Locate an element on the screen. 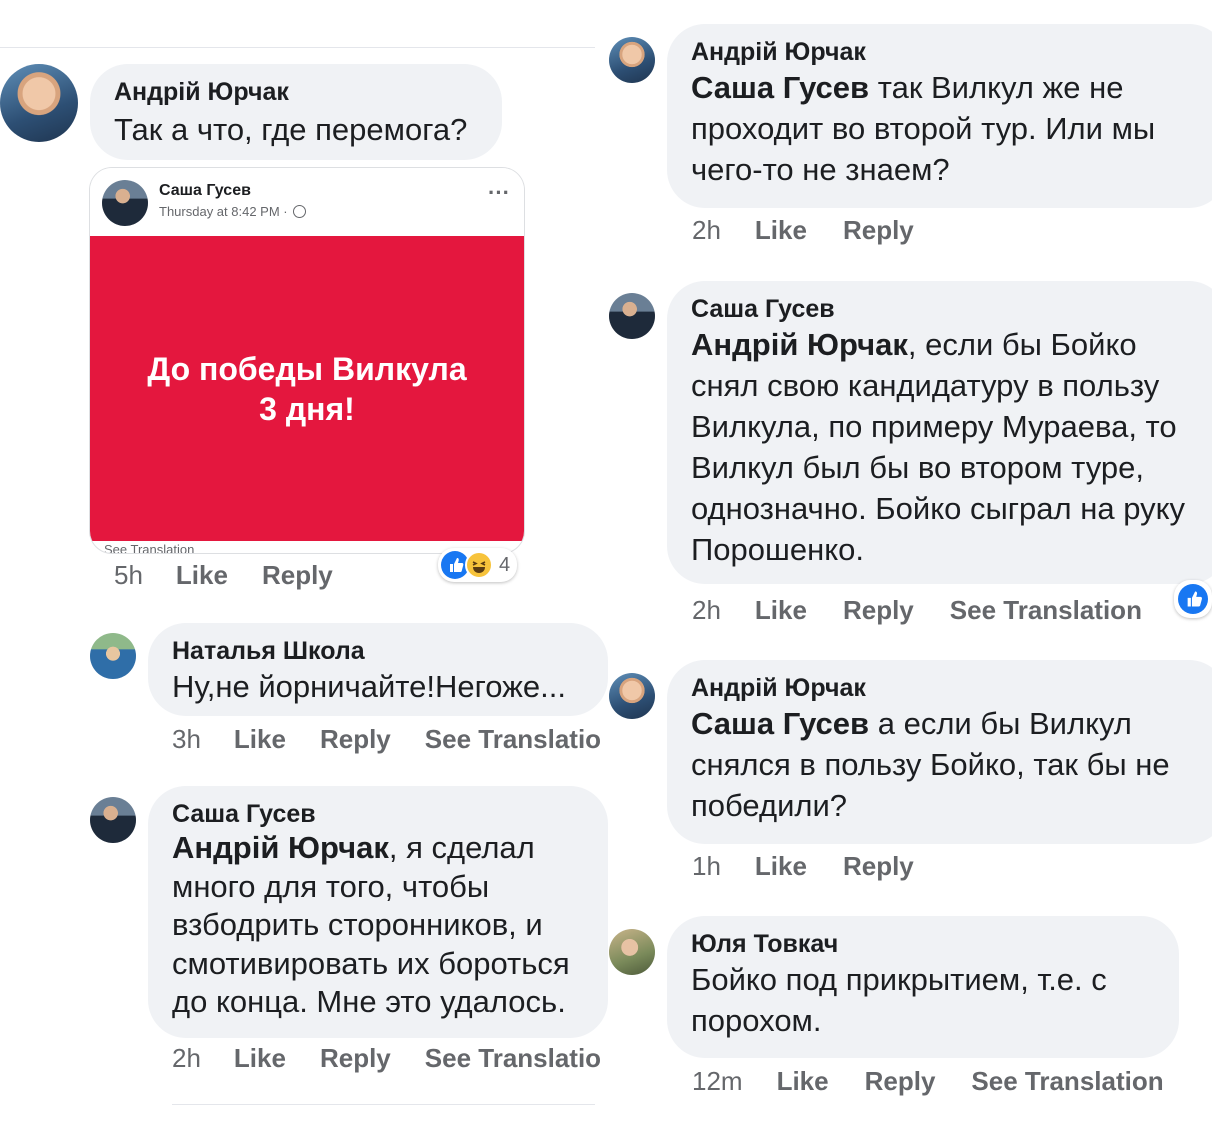  comment-author: Наталья Школа is located at coordinates (378, 651).